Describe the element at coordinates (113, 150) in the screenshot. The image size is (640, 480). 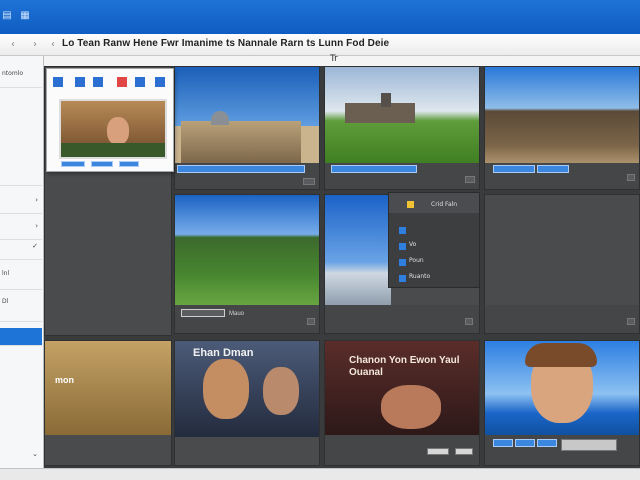
I see `ground-shape` at that location.